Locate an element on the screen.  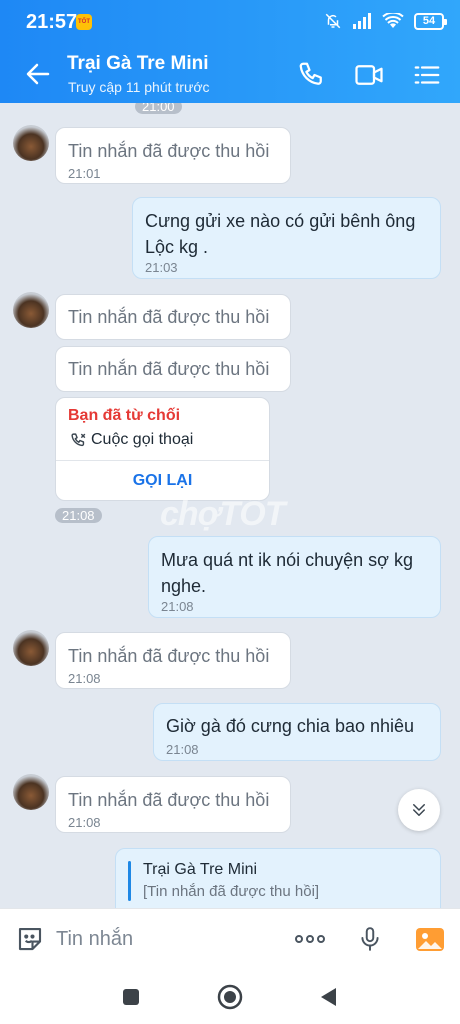
call-type-label: Cuộc gọi thoại is located at coordinates (142, 439).